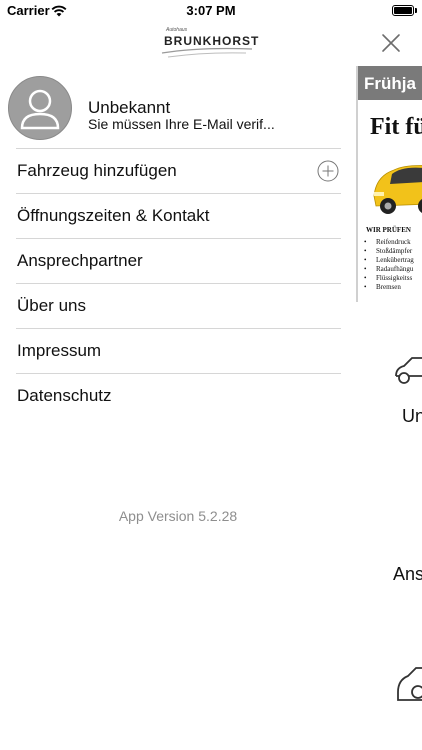  I want to click on car-image, so click(397, 189).